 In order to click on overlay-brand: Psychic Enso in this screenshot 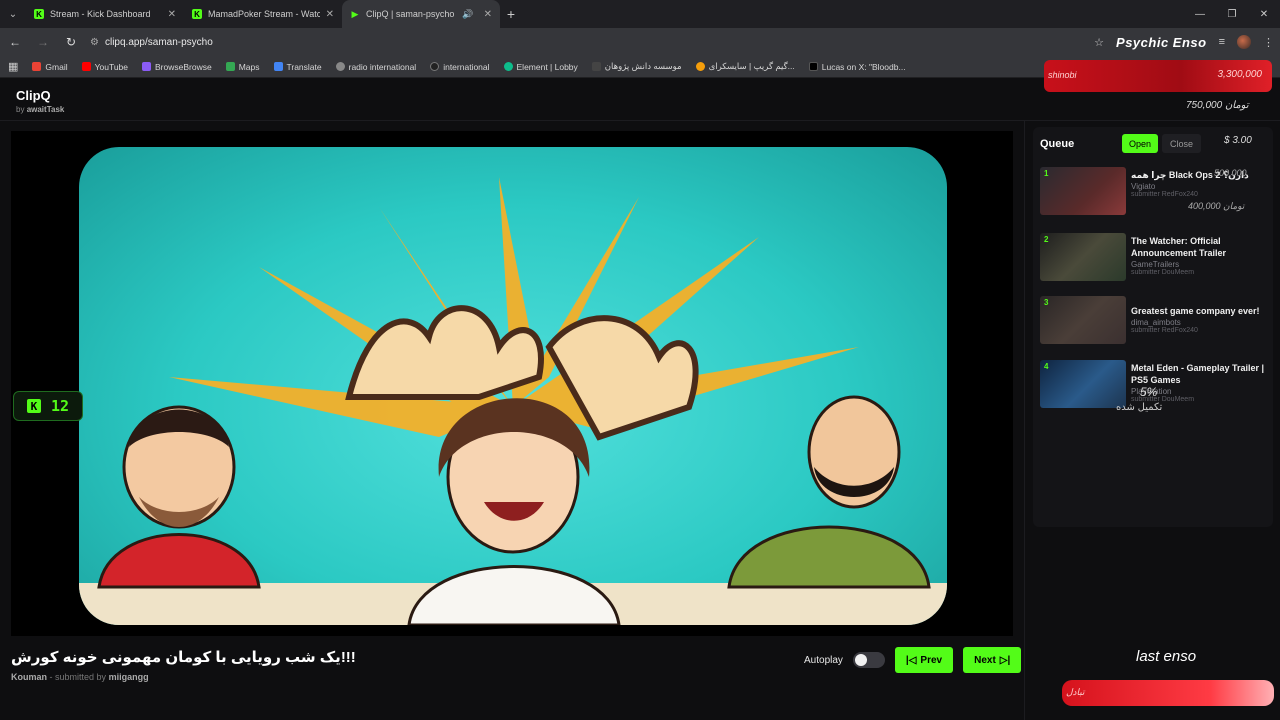, I will do `click(1161, 42)`.